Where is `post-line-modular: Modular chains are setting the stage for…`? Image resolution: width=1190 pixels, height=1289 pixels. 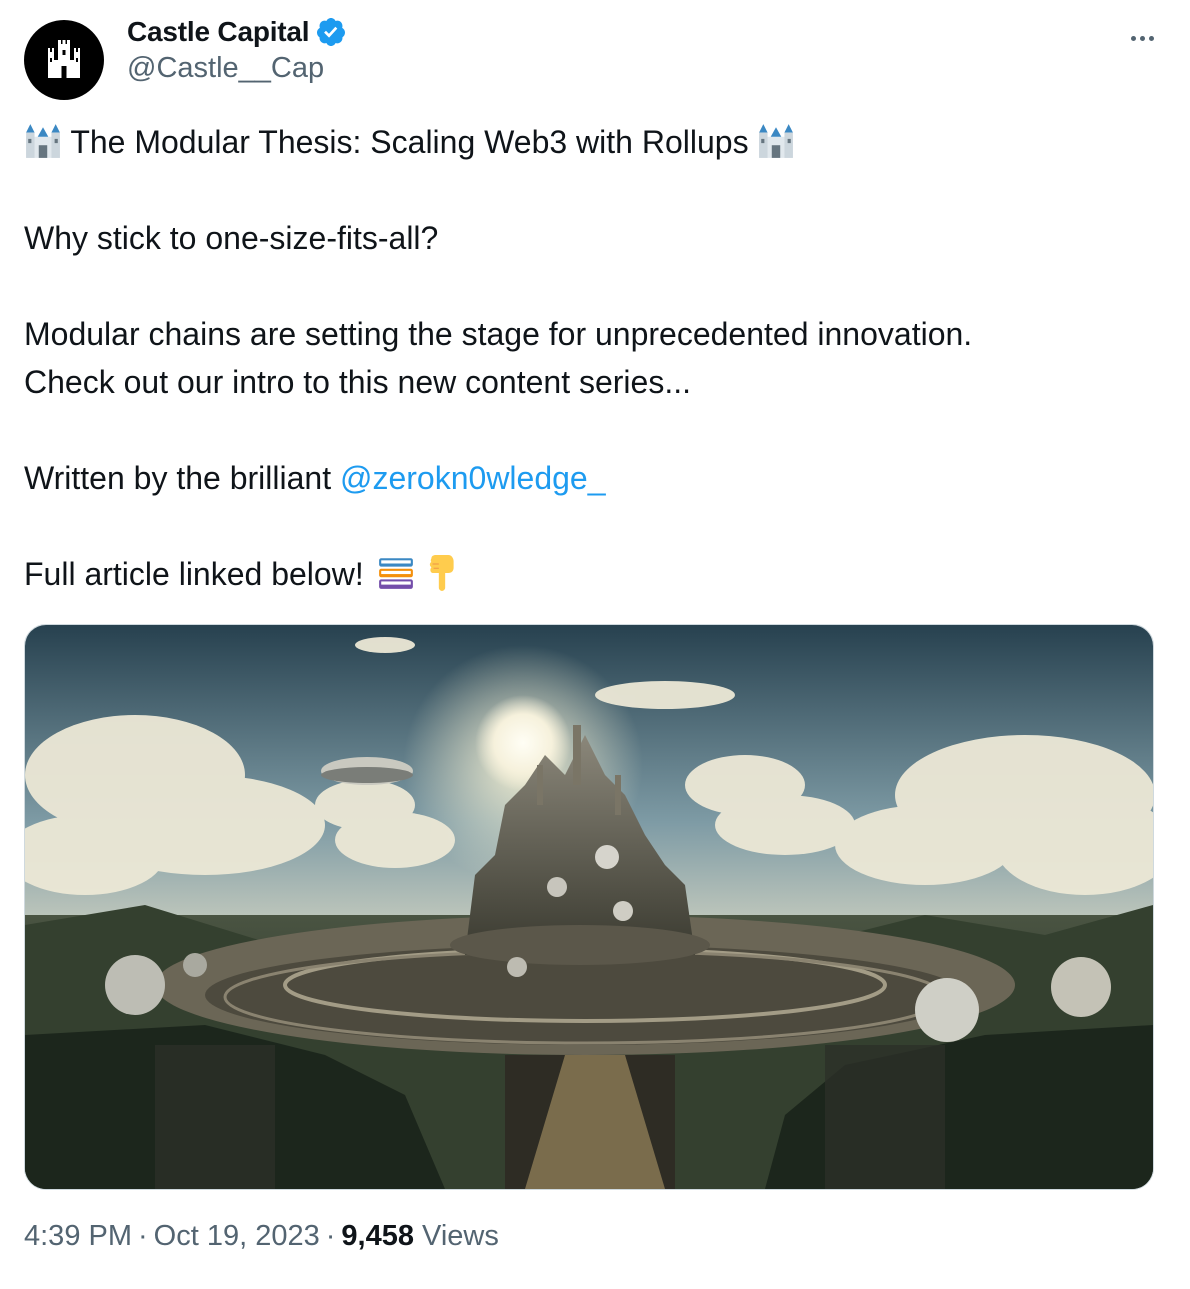 post-line-modular: Modular chains are setting the stage for… is located at coordinates (498, 334).